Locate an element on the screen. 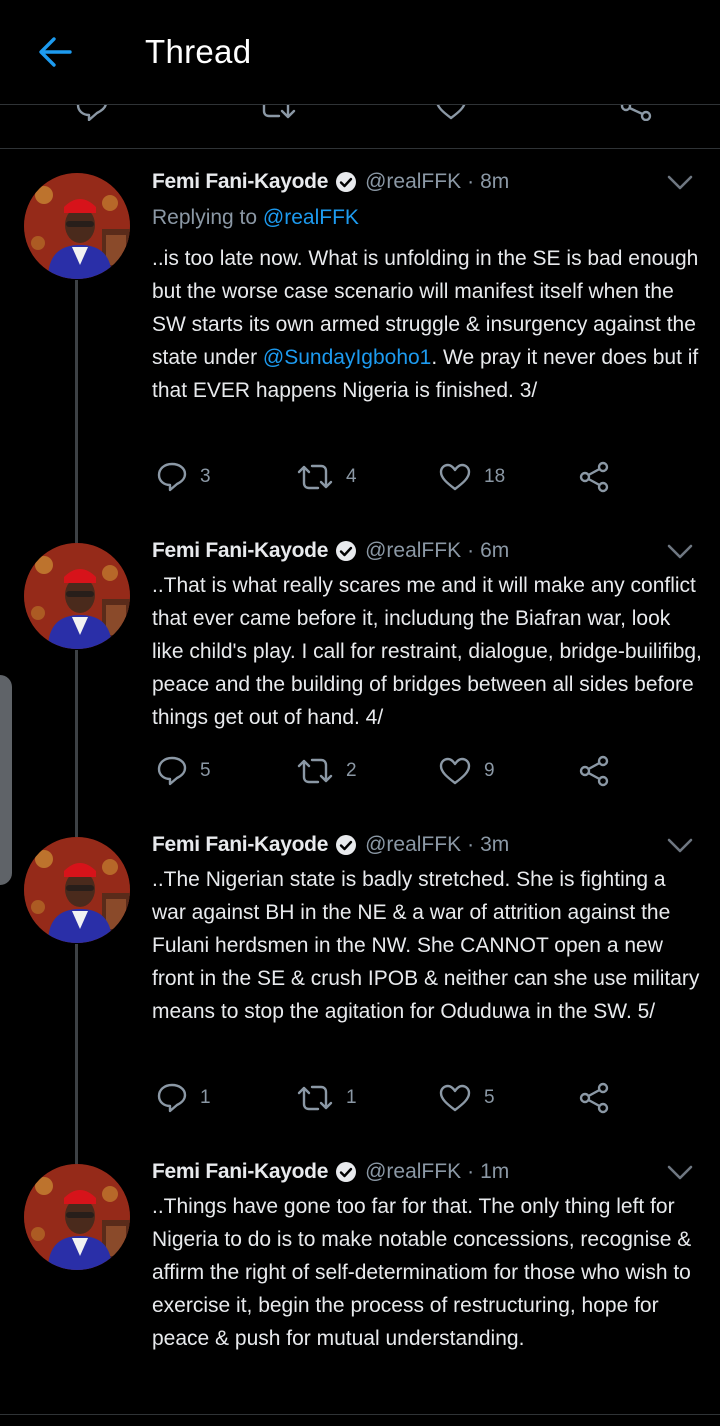 This screenshot has height=1426, width=720. like-count: 18 is located at coordinates (495, 476).